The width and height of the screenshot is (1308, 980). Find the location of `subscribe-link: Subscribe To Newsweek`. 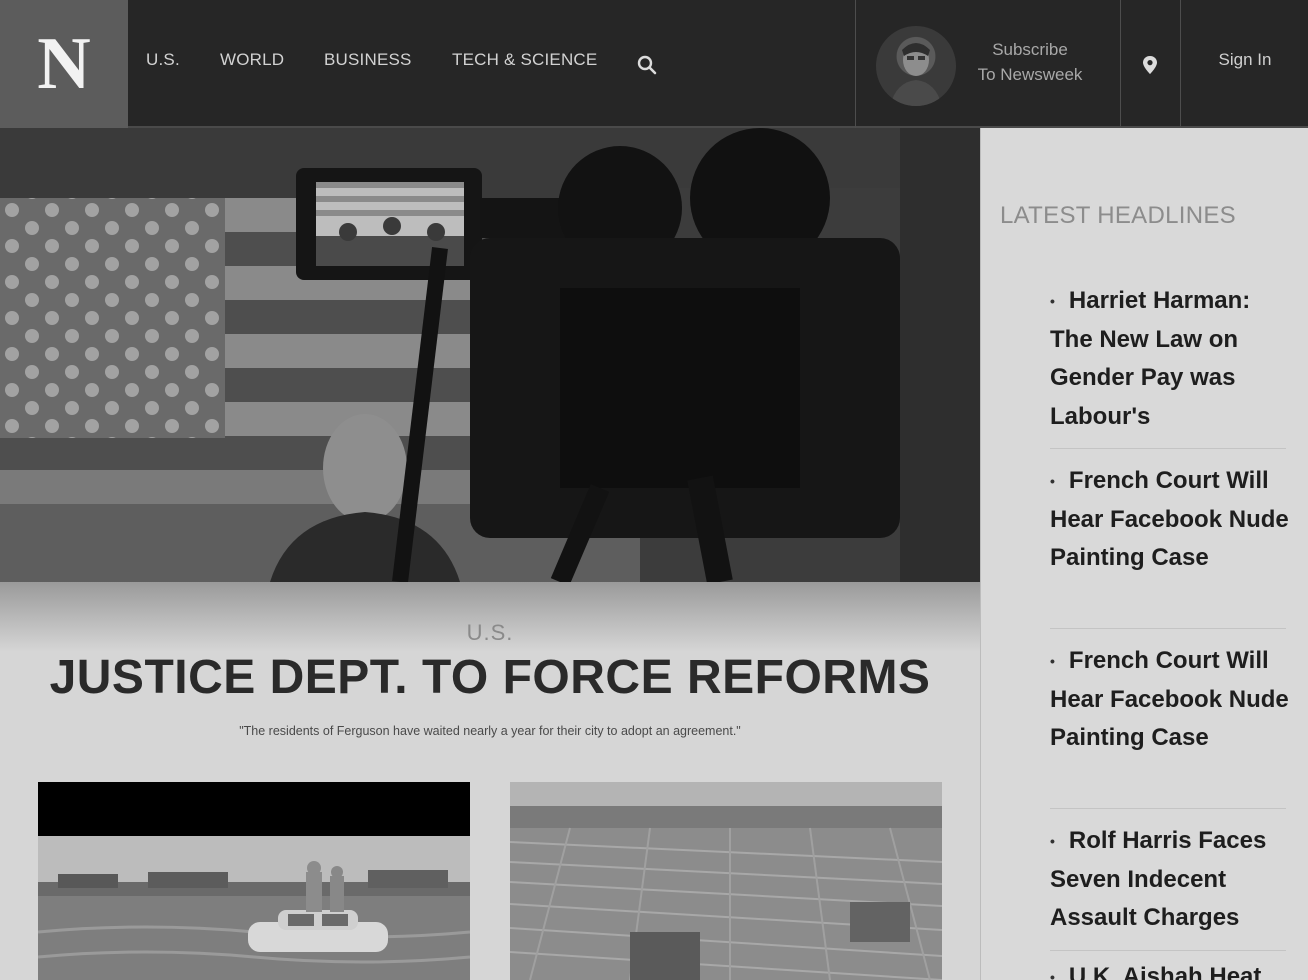

subscribe-link: Subscribe To Newsweek is located at coordinates (1030, 62).